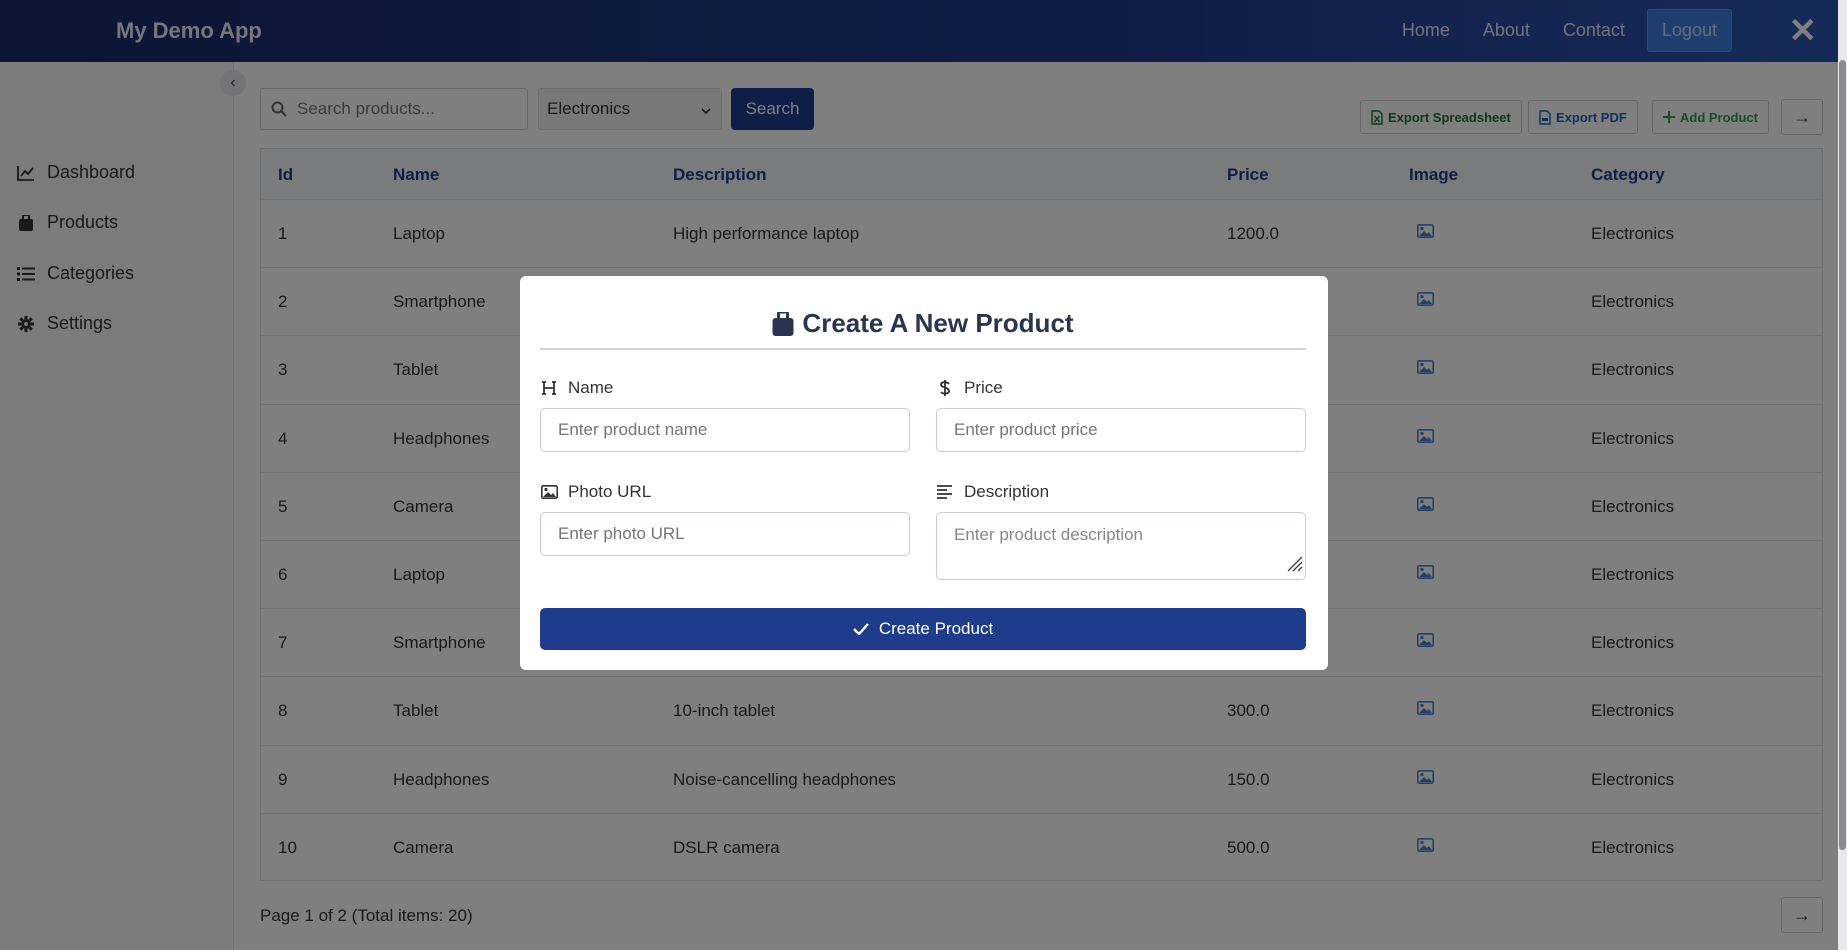 This screenshot has width=1847, height=950. Describe the element at coordinates (938, 323) in the screenshot. I see `modal-title-text: Create A New Product` at that location.